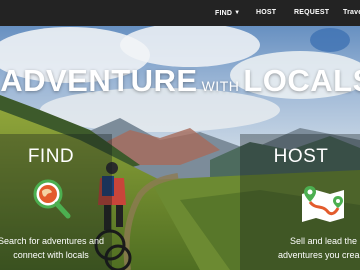  I want to click on host-panel-title: HOST, so click(301, 156).